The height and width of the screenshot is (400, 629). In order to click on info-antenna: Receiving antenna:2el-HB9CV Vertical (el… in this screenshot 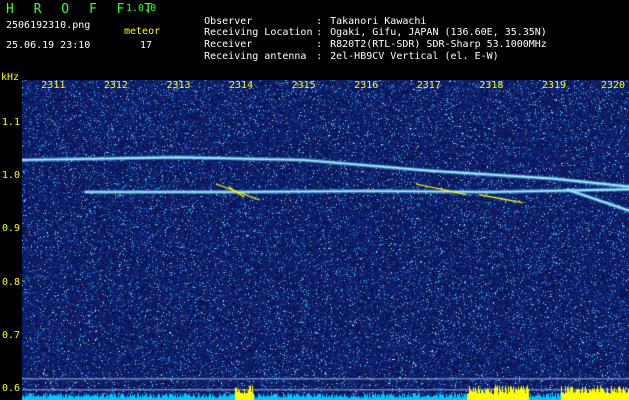, I will do `click(339, 56)`.